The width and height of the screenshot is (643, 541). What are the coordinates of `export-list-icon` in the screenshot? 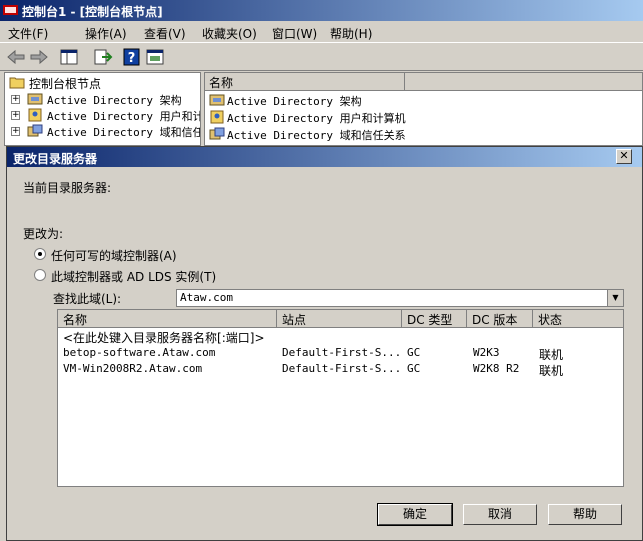 It's located at (103, 57).